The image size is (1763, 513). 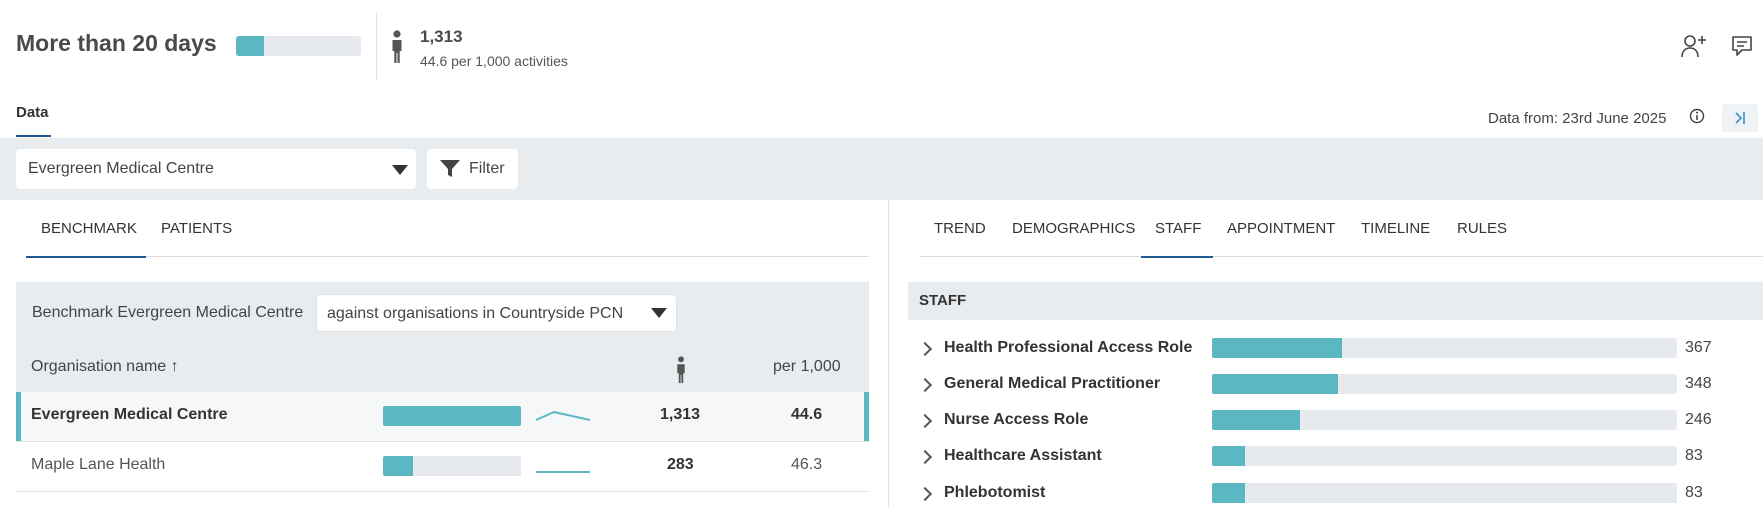 I want to click on left-tabs-baseline, so click(x=447, y=256).